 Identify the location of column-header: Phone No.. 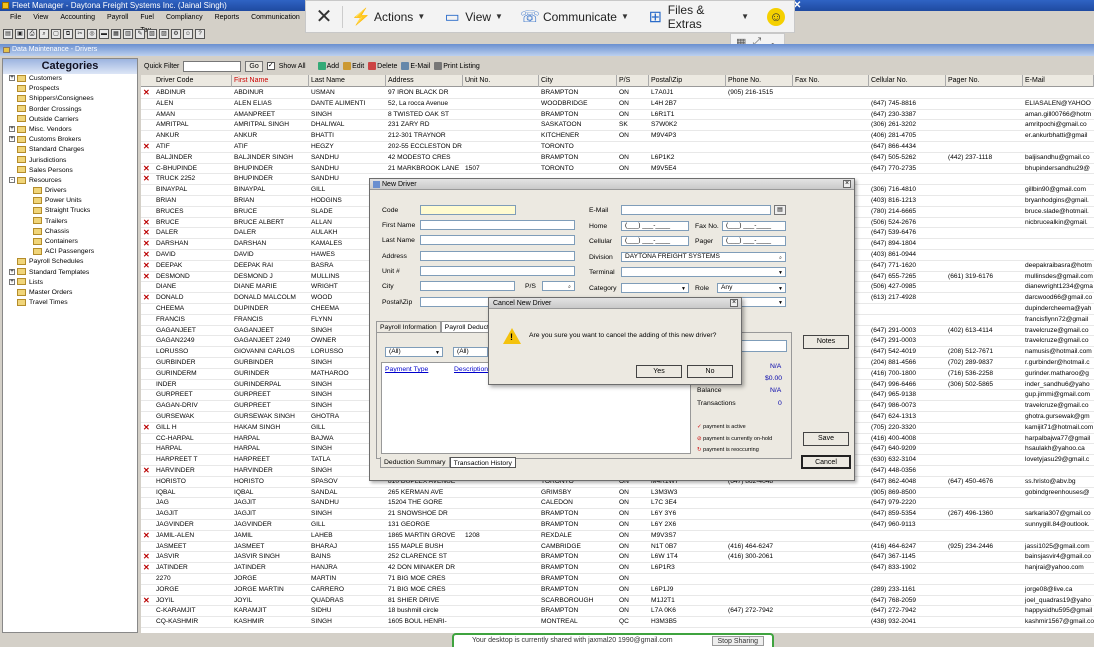
(759, 81).